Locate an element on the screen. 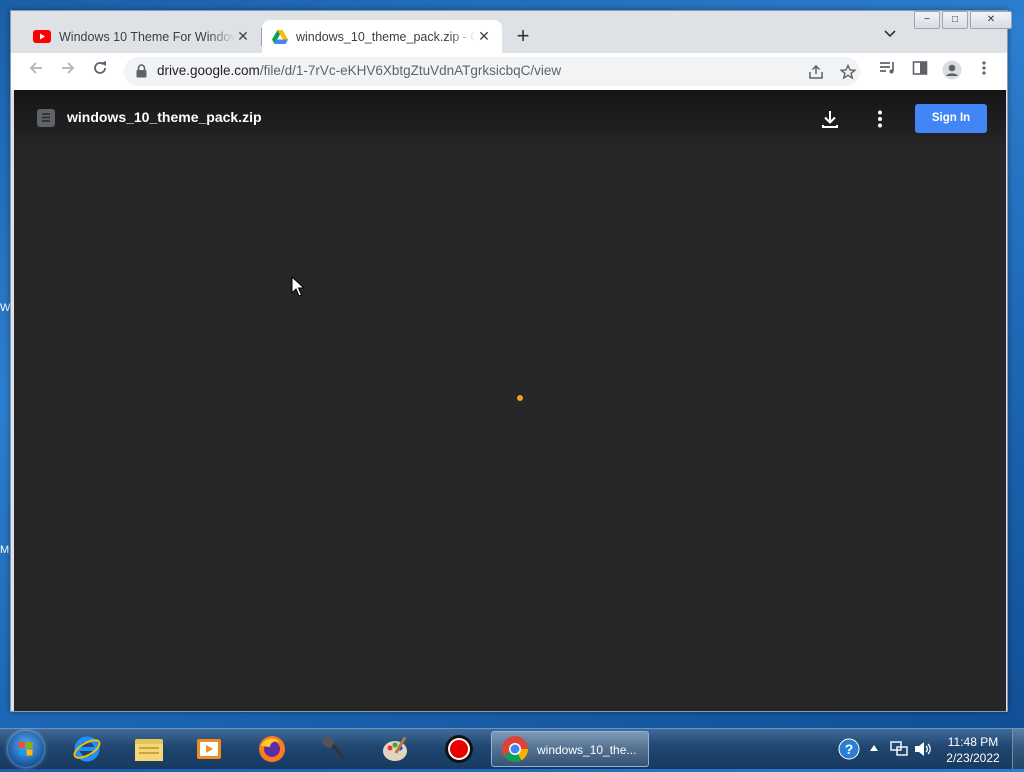 This screenshot has height=772, width=1024. record-icon is located at coordinates (459, 749).